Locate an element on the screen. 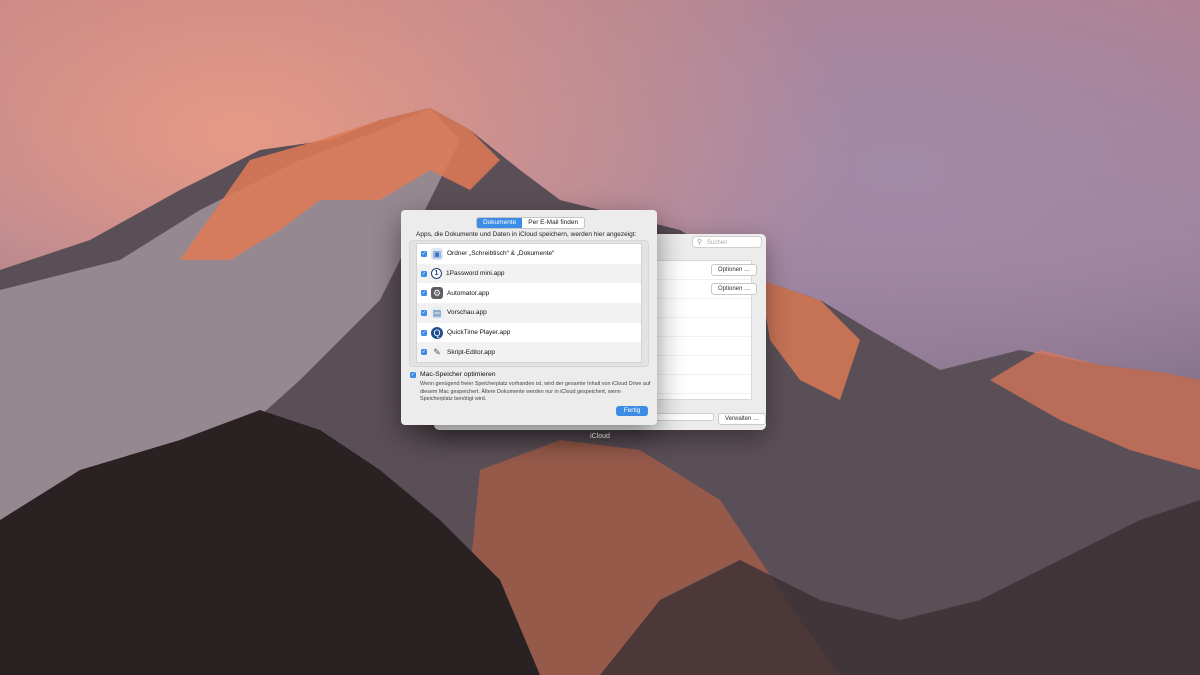 The width and height of the screenshot is (1200, 675). optimize-storage-label: Mac-Speicher optimieren is located at coordinates (458, 374).